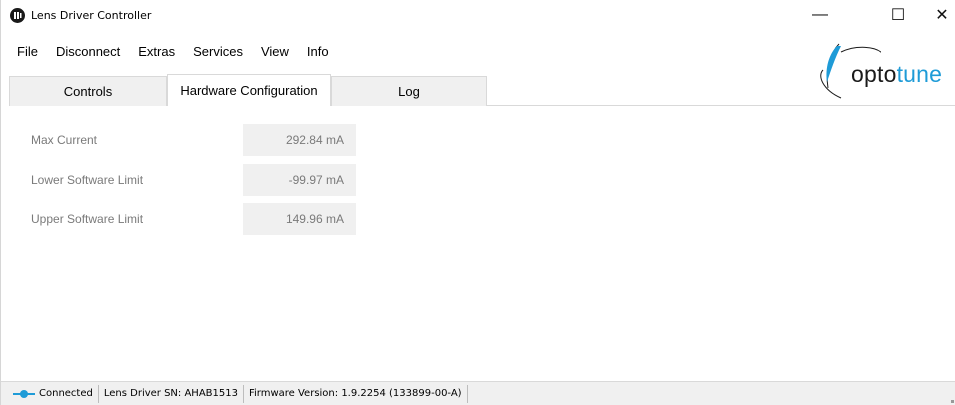 The width and height of the screenshot is (955, 405). Describe the element at coordinates (299, 140) in the screenshot. I see `max-current-value: 292.84 mA` at that location.